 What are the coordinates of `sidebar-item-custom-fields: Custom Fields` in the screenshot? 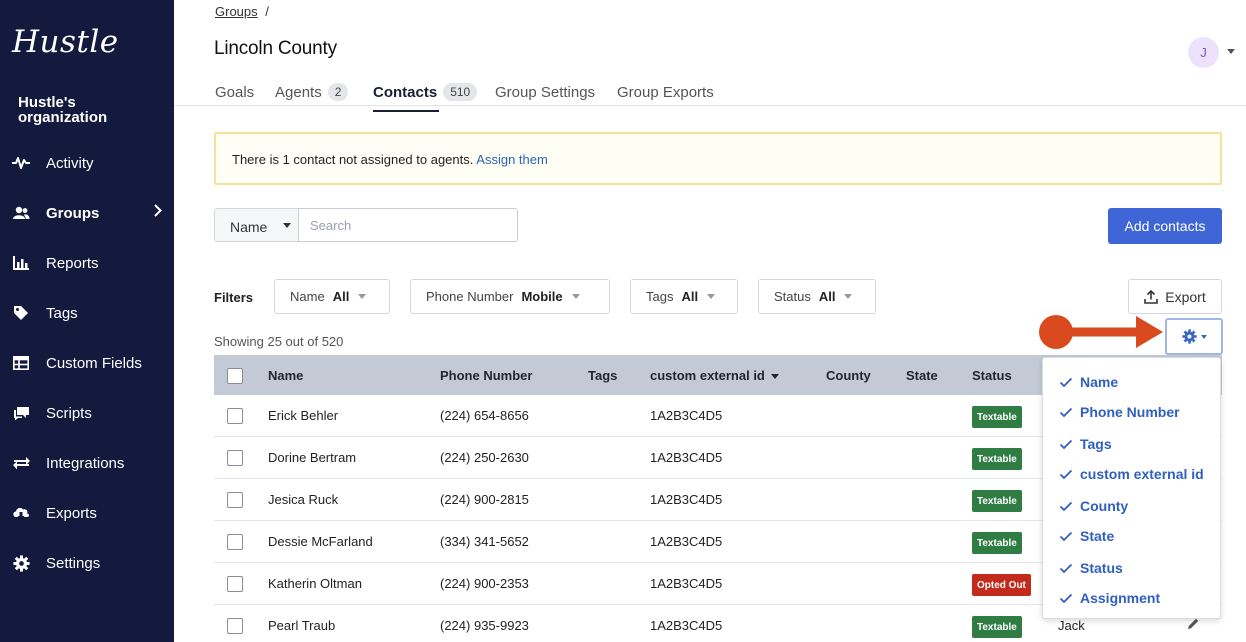 It's located at (87, 363).